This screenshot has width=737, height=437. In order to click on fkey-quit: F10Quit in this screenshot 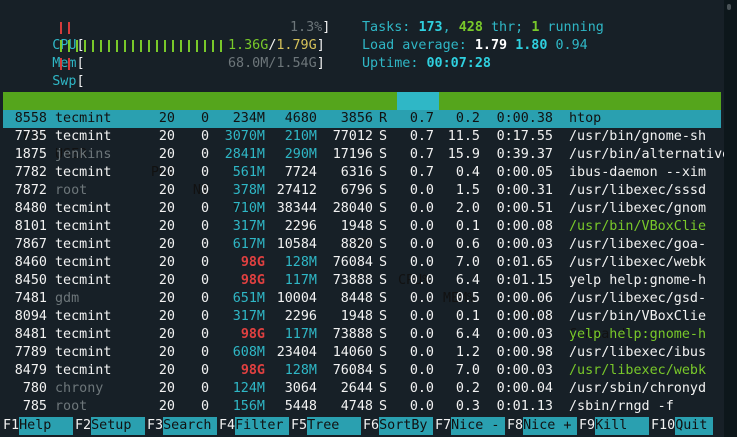, I will do `click(682, 426)`.